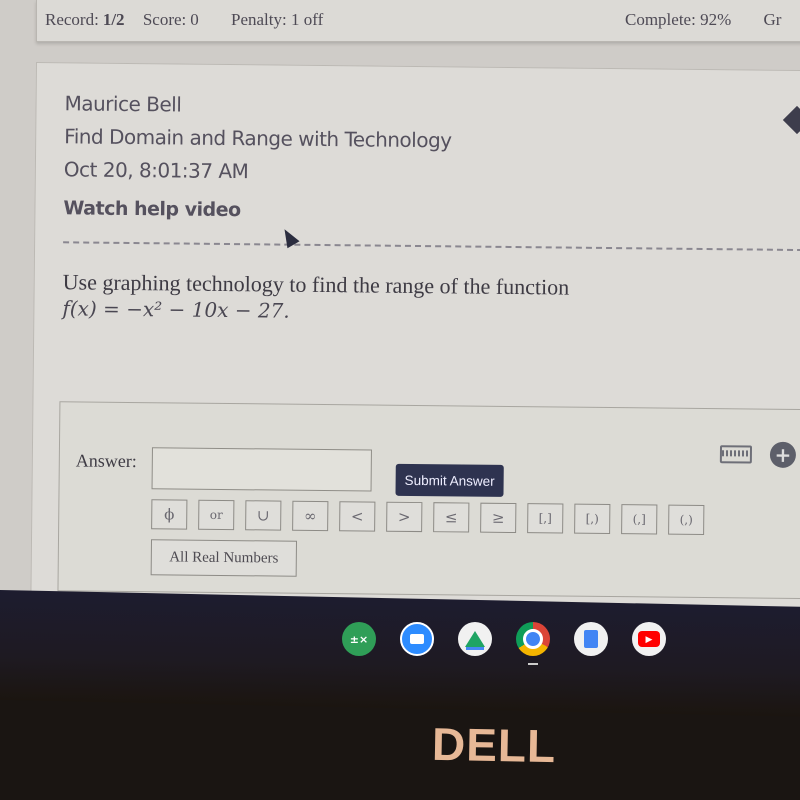  I want to click on grade-status: Gr, so click(772, 19).